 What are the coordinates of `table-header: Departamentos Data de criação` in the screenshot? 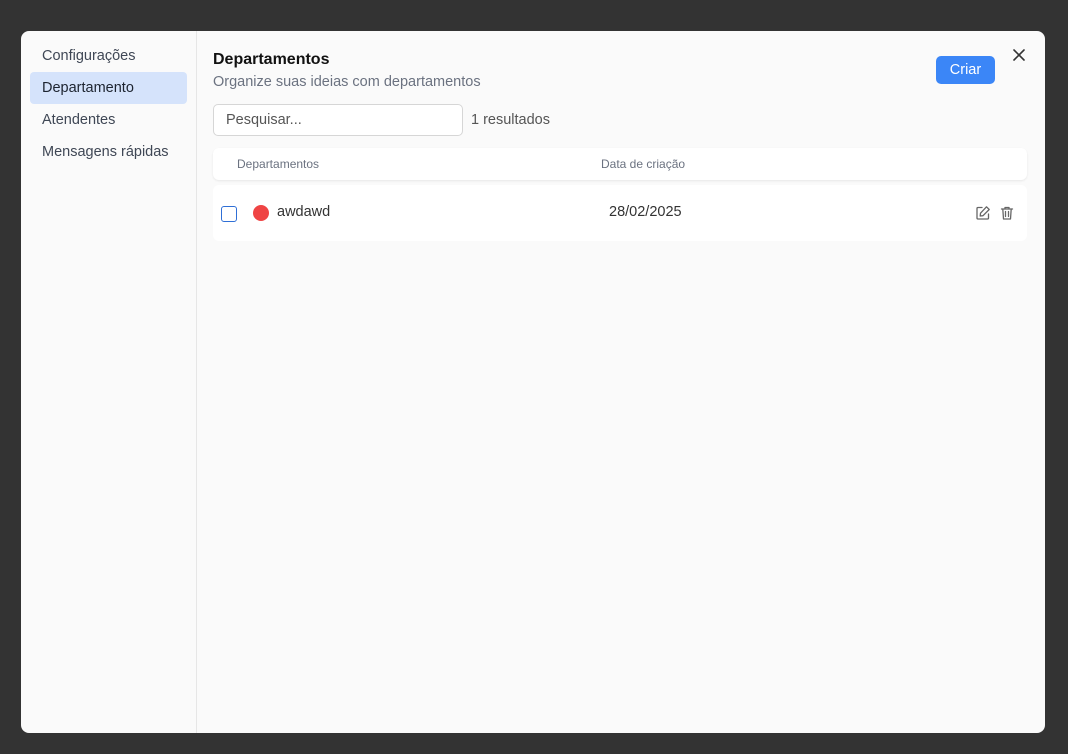 It's located at (620, 164).